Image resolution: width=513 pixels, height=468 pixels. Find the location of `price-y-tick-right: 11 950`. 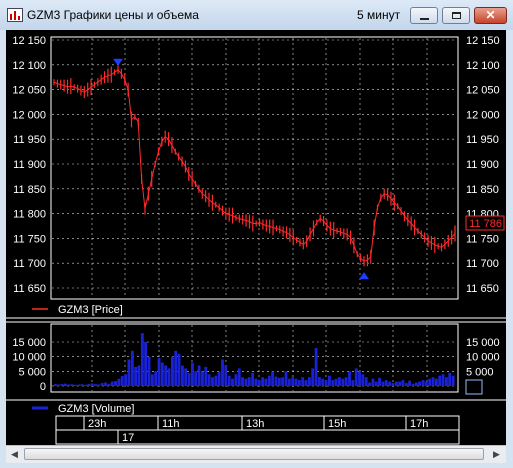

price-y-tick-right: 11 950 is located at coordinates (482, 140).